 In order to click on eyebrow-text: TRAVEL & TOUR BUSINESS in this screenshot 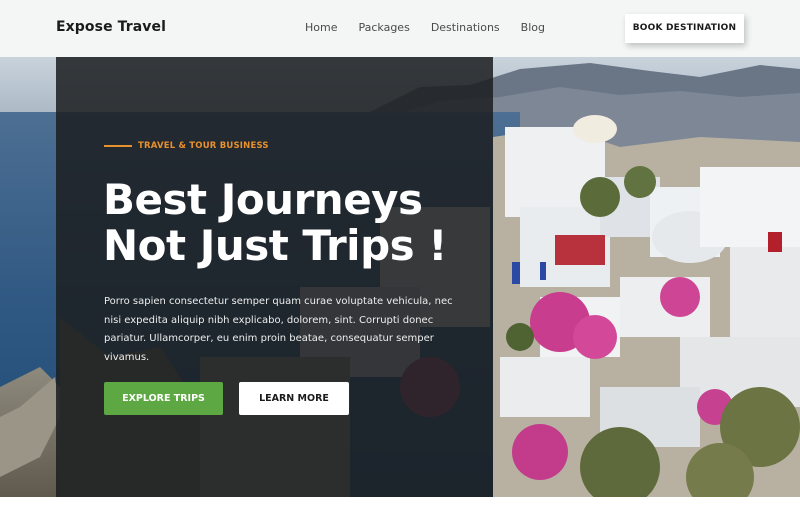, I will do `click(203, 146)`.